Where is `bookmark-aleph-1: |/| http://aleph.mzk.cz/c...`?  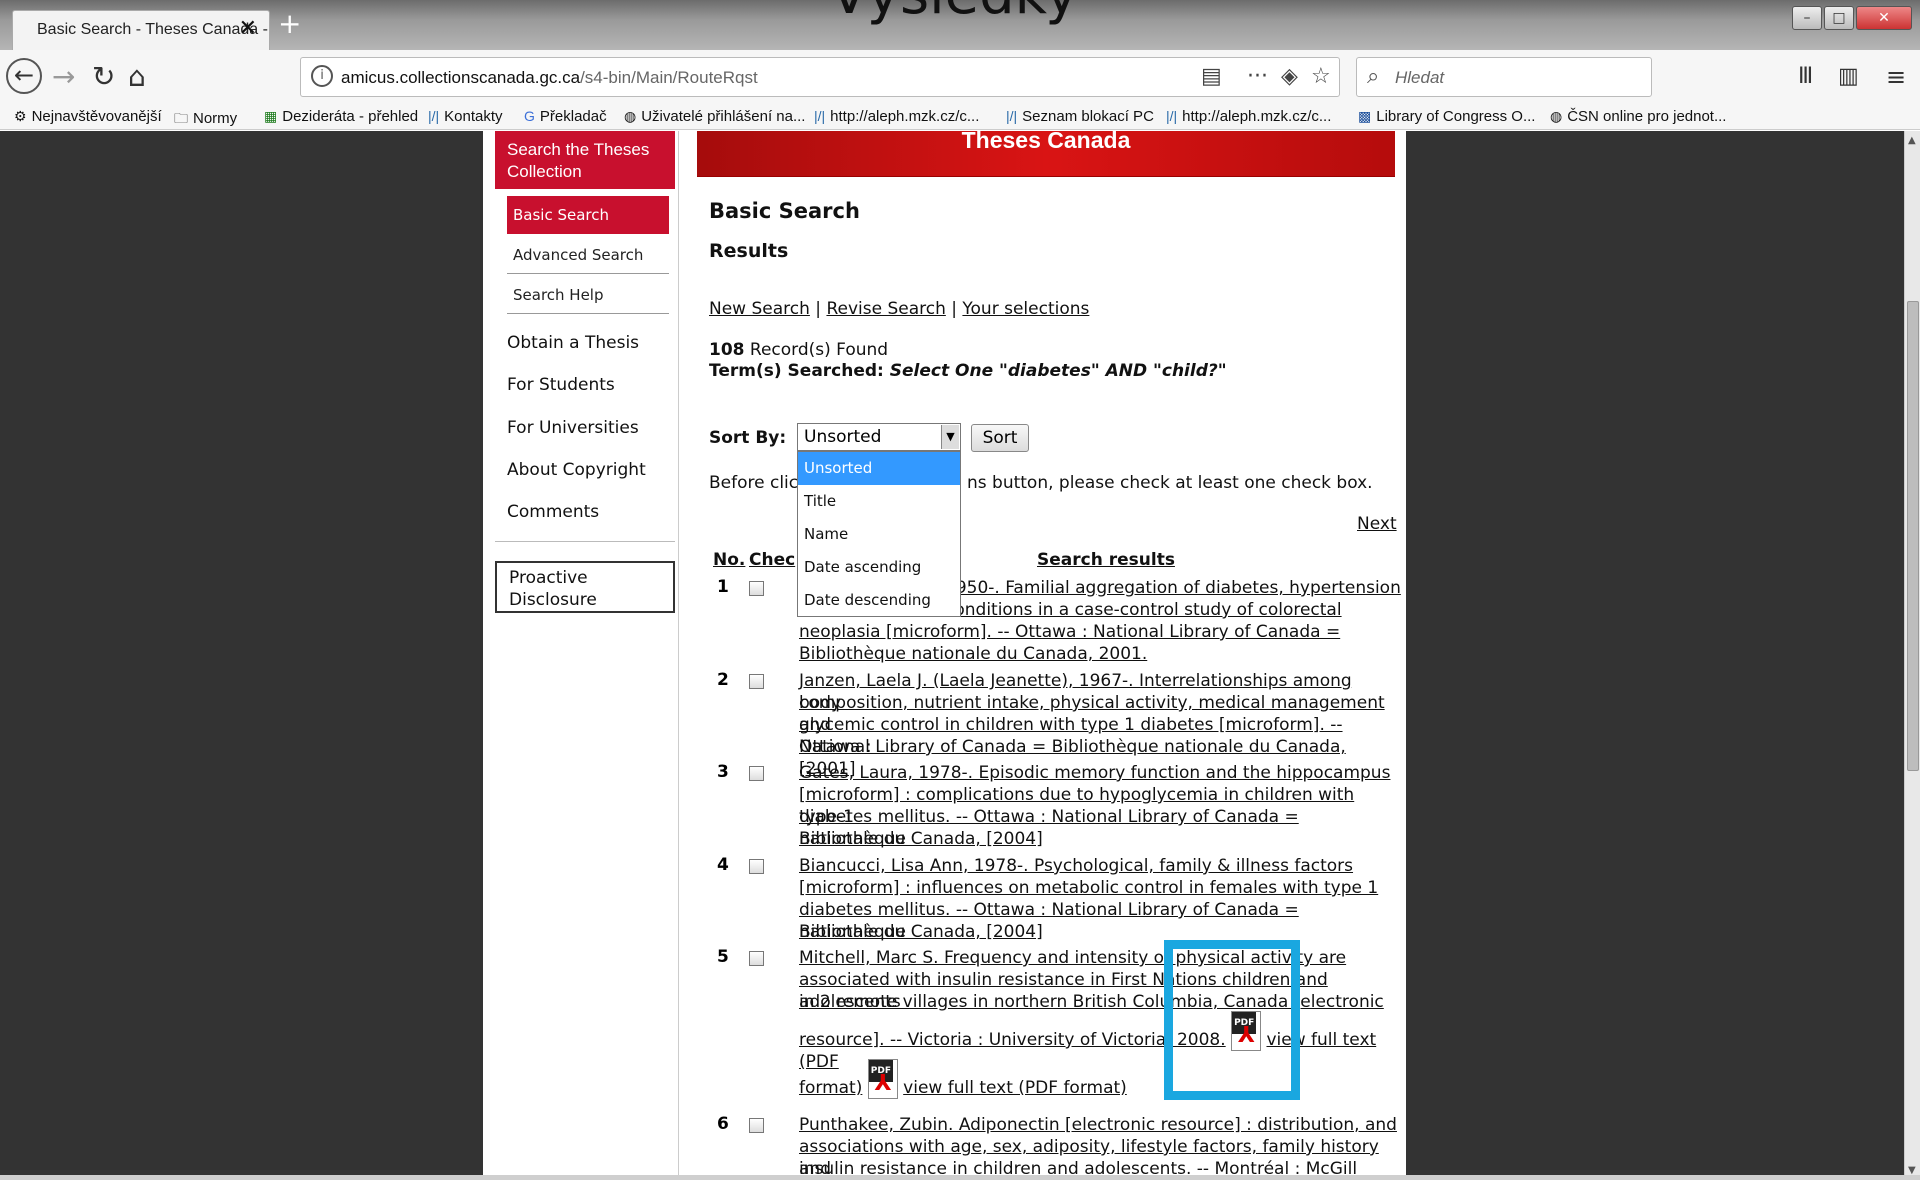
bookmark-aleph-1: |/| http://aleph.mzk.cz/c... is located at coordinates (896, 116).